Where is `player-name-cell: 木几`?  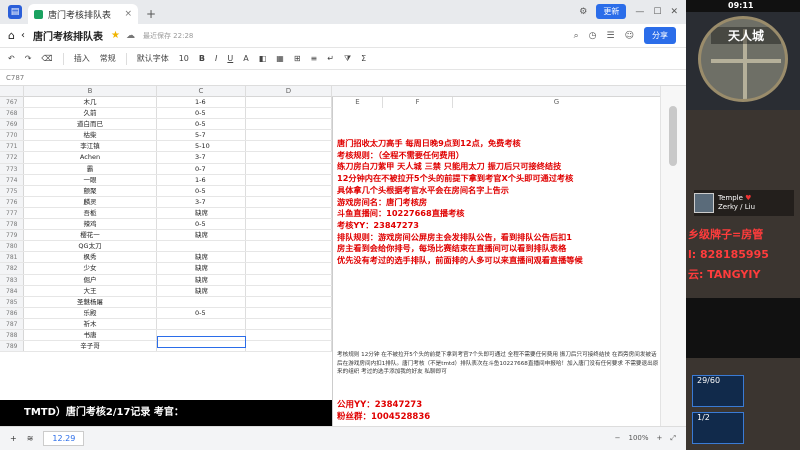
player-name-cell: 木几 is located at coordinates (90, 102).